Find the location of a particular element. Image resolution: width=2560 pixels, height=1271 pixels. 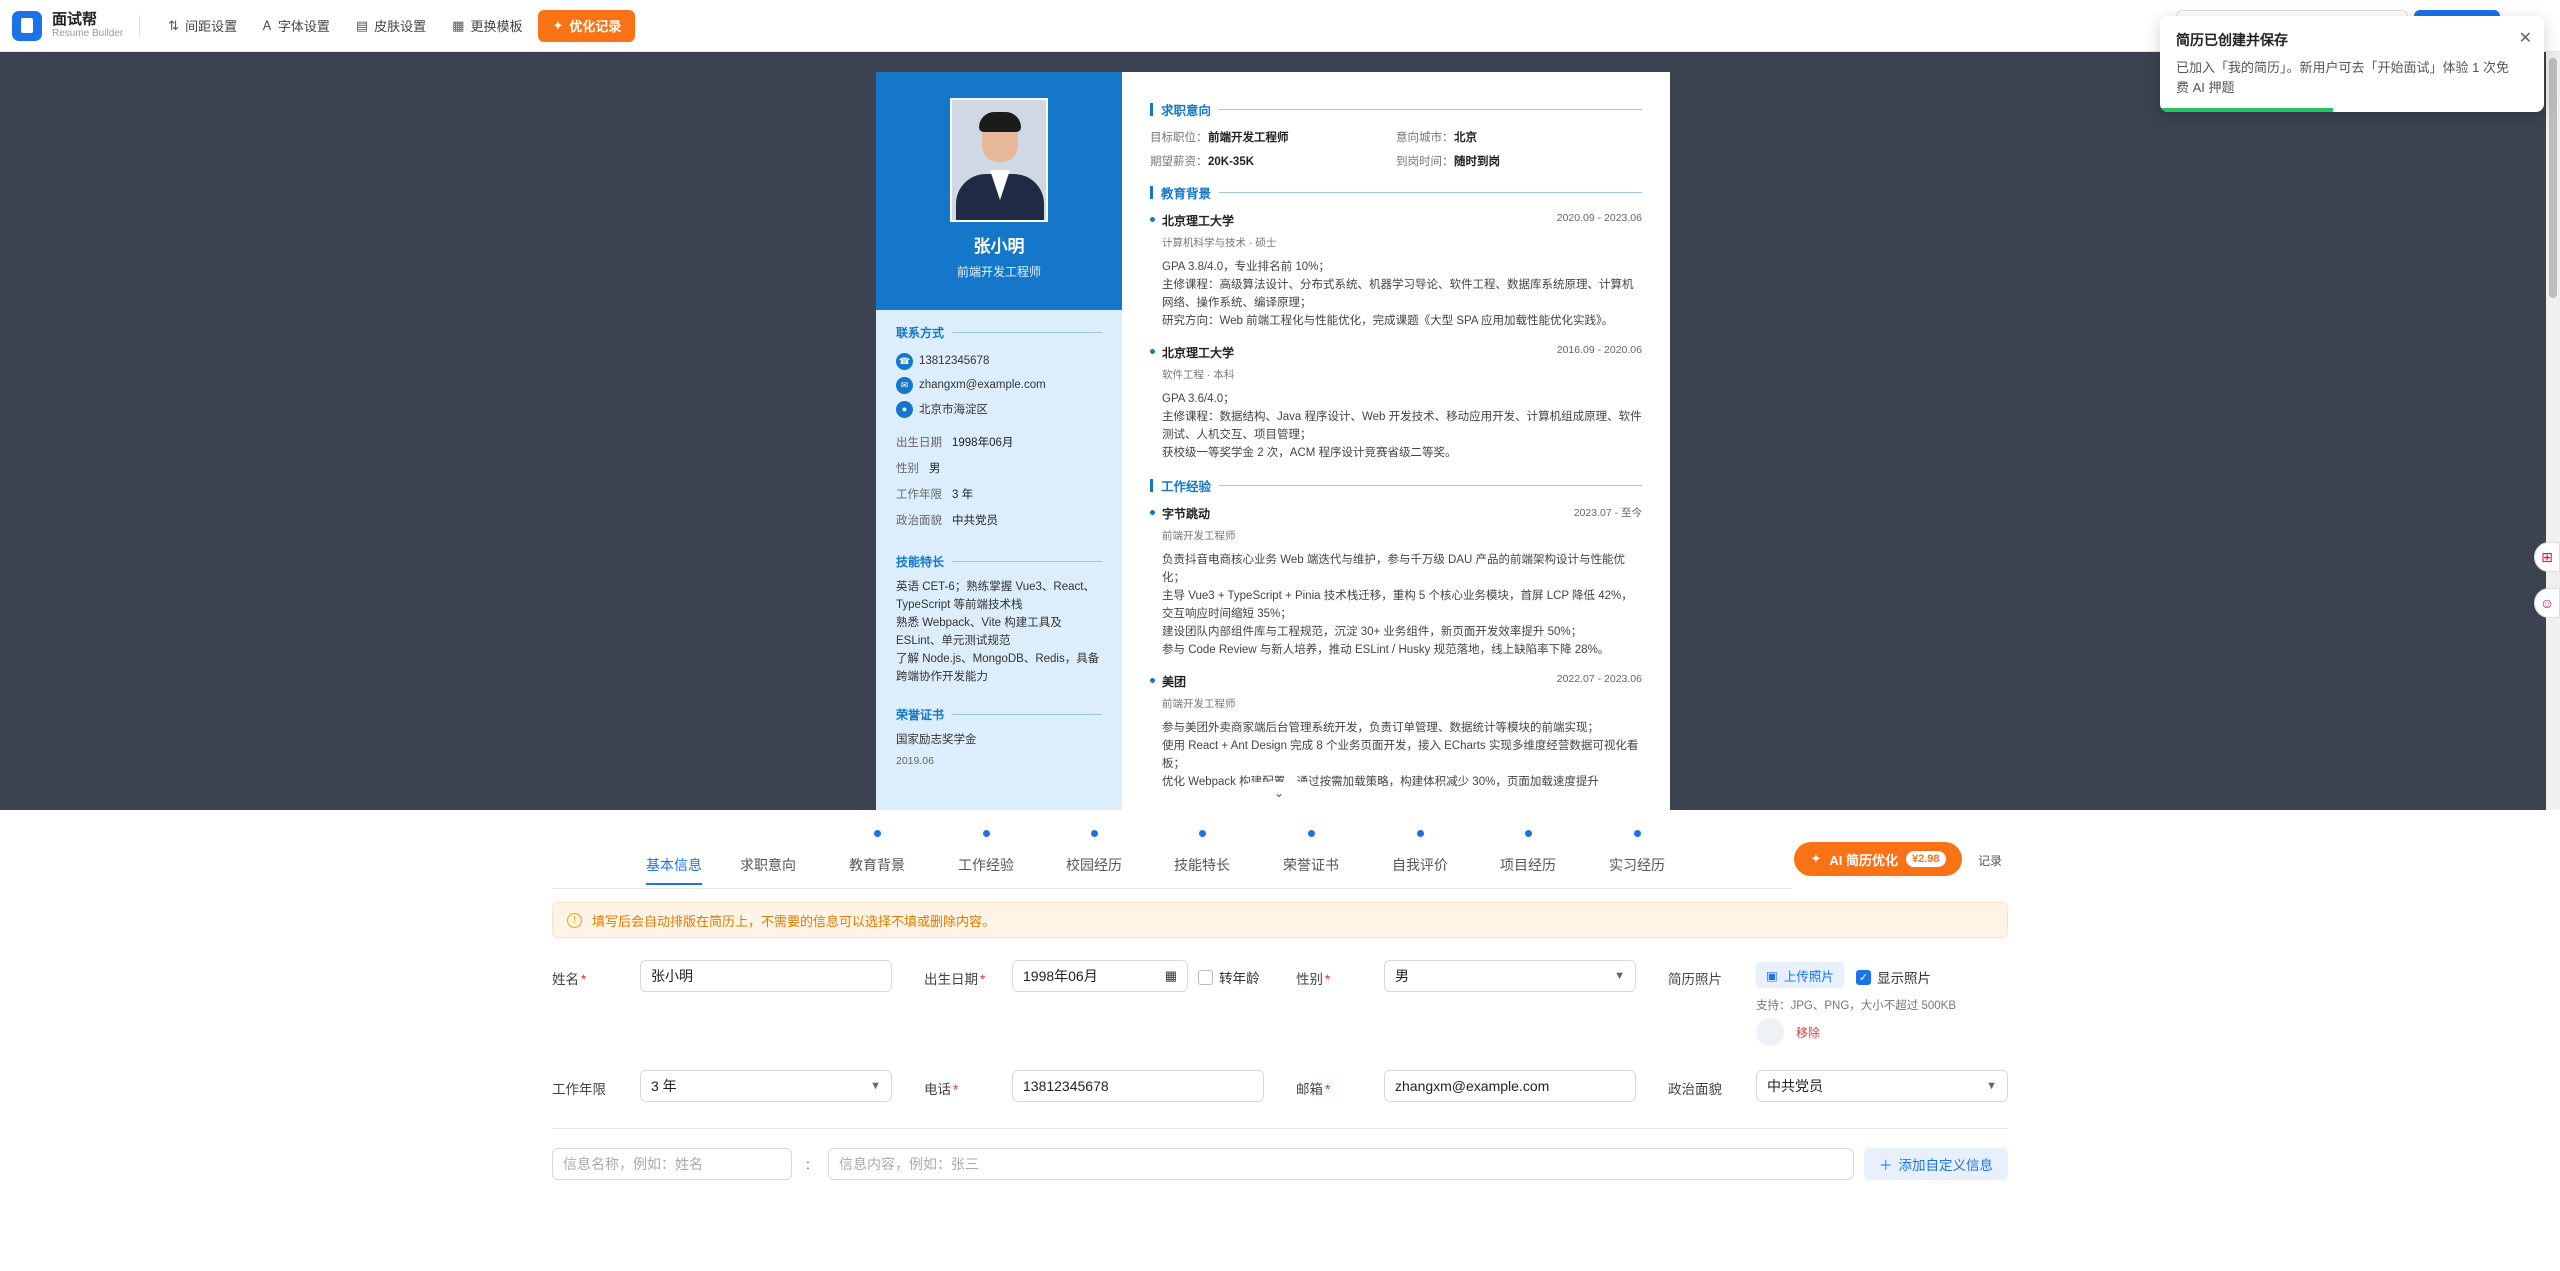

info-years: 工作年限 3 年 is located at coordinates (935, 495).